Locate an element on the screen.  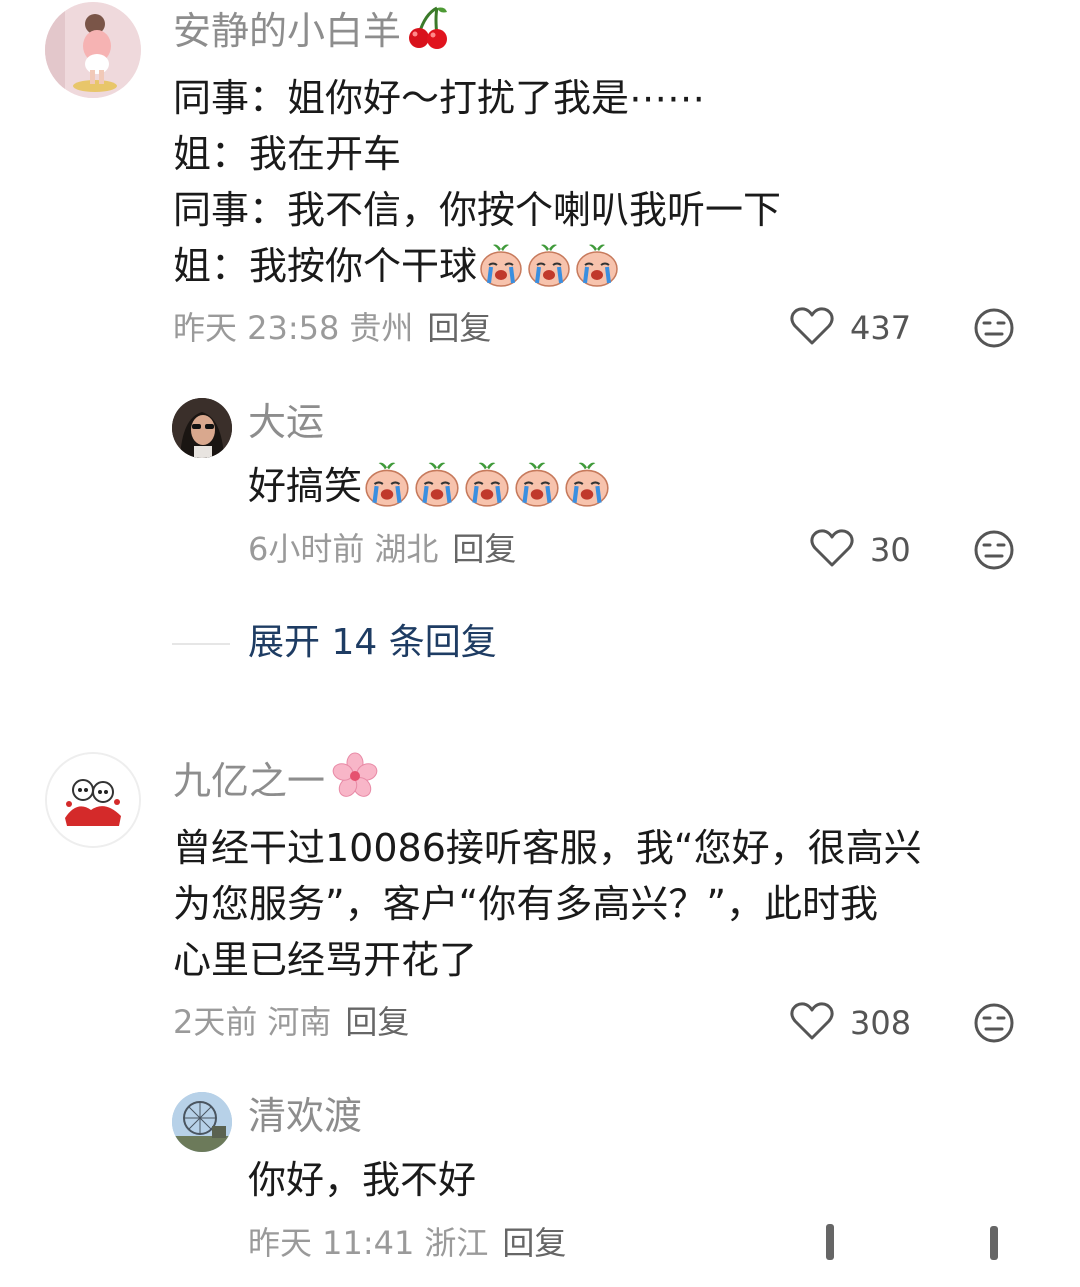
cherry-blossom-emoji is located at coordinates (355, 781).